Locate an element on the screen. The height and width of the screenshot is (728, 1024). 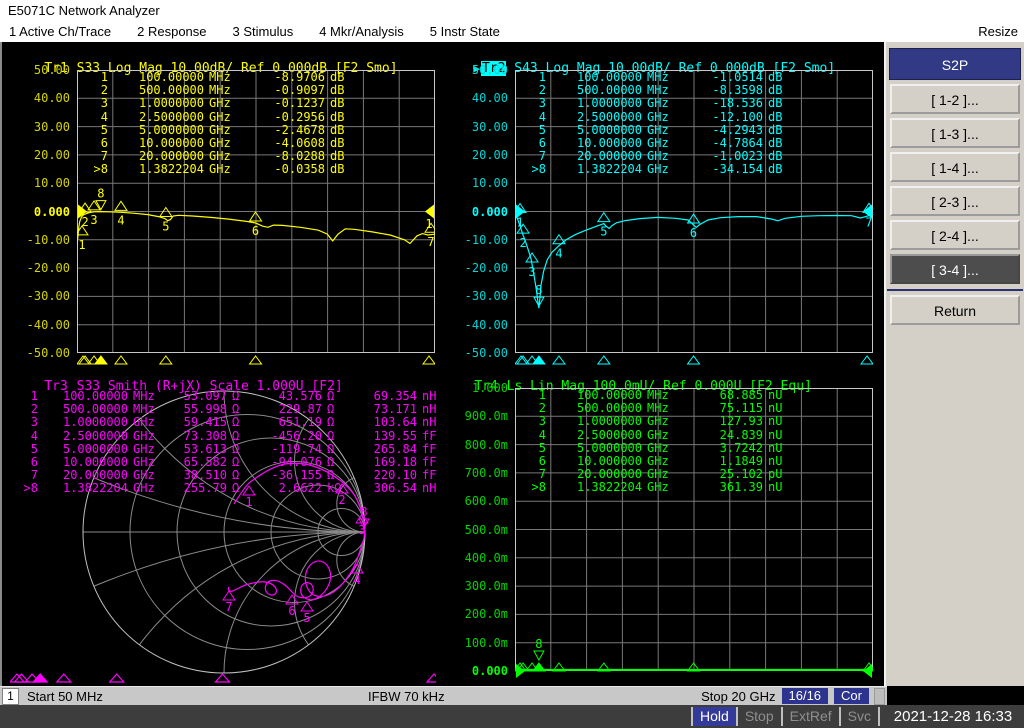
marker-table-cell: -4.2943 is located at coordinates (737, 129).